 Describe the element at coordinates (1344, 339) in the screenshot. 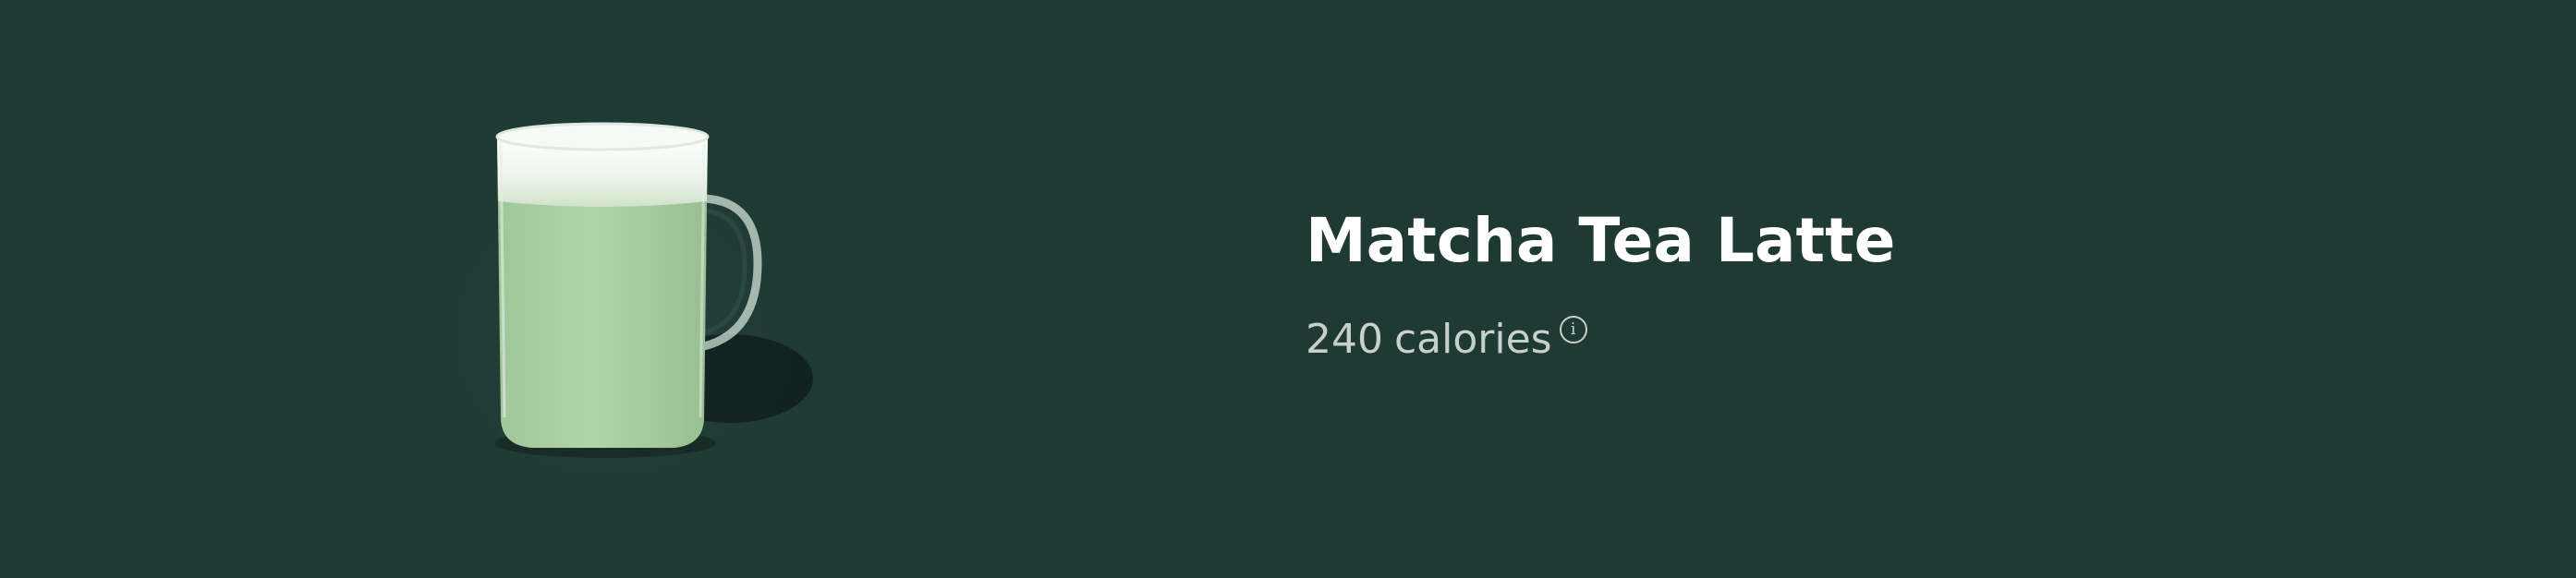

I see `calorie-amount: 240` at that location.